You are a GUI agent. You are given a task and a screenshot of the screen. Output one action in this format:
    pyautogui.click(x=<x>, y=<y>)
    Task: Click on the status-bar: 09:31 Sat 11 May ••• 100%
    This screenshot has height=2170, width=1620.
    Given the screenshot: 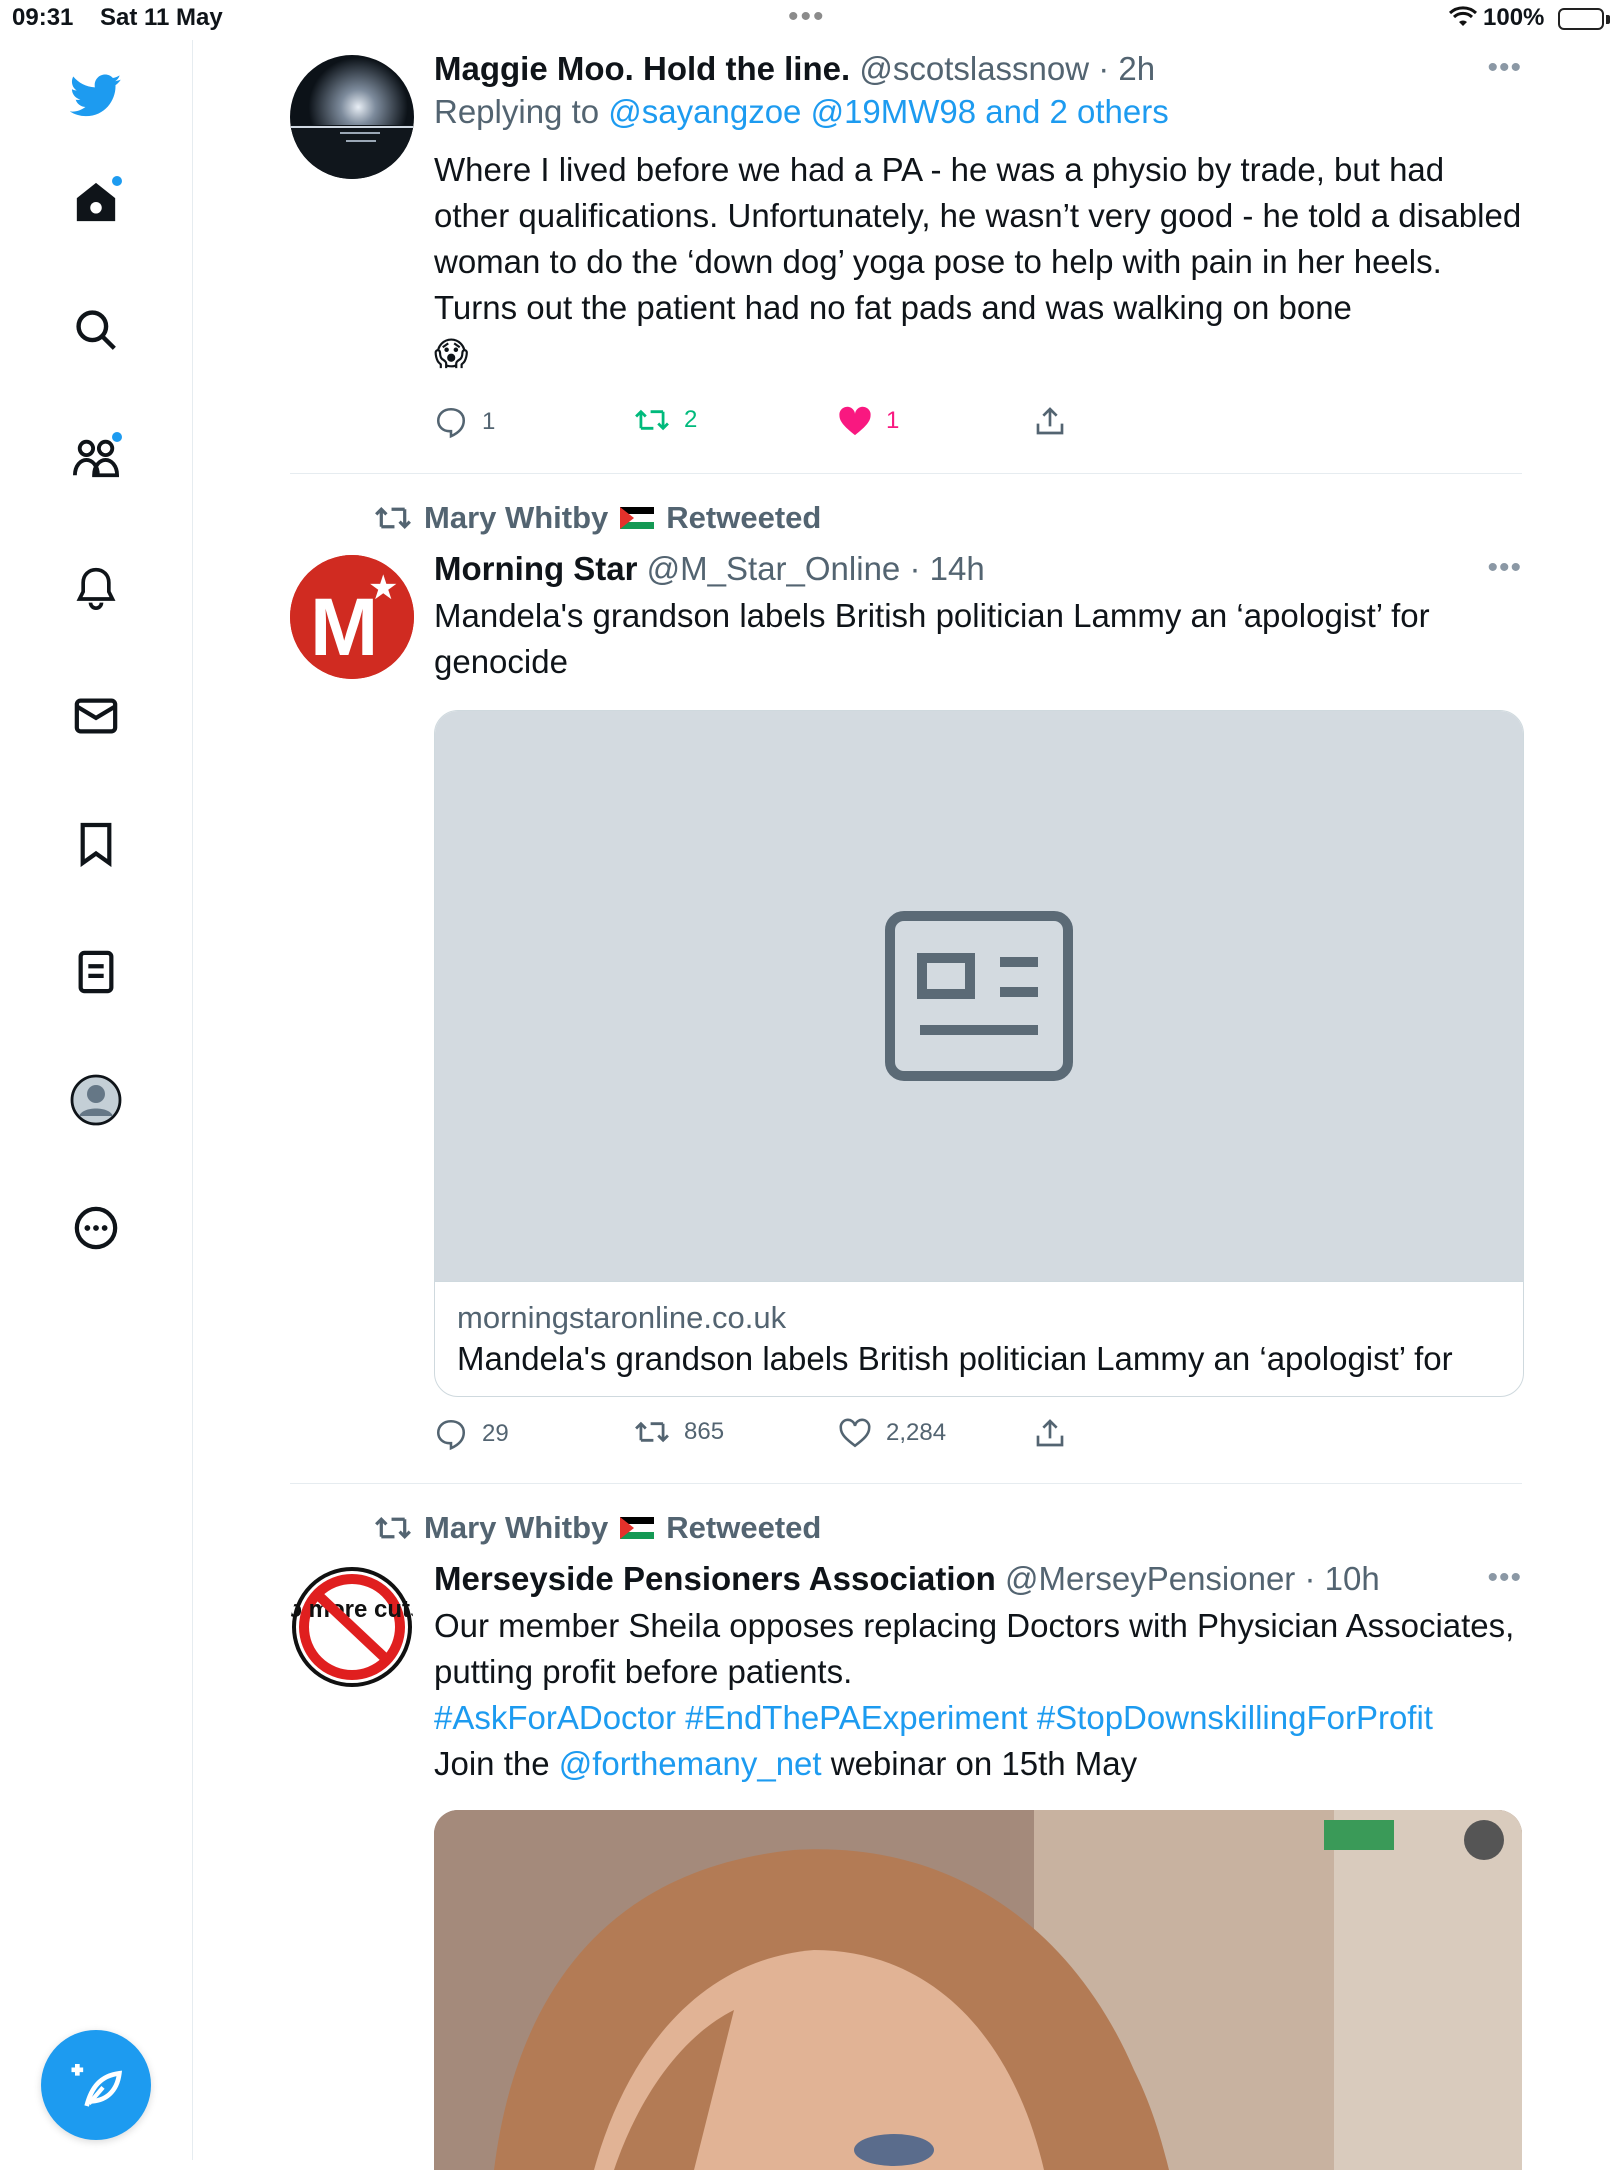 What is the action you would take?
    pyautogui.click(x=810, y=20)
    